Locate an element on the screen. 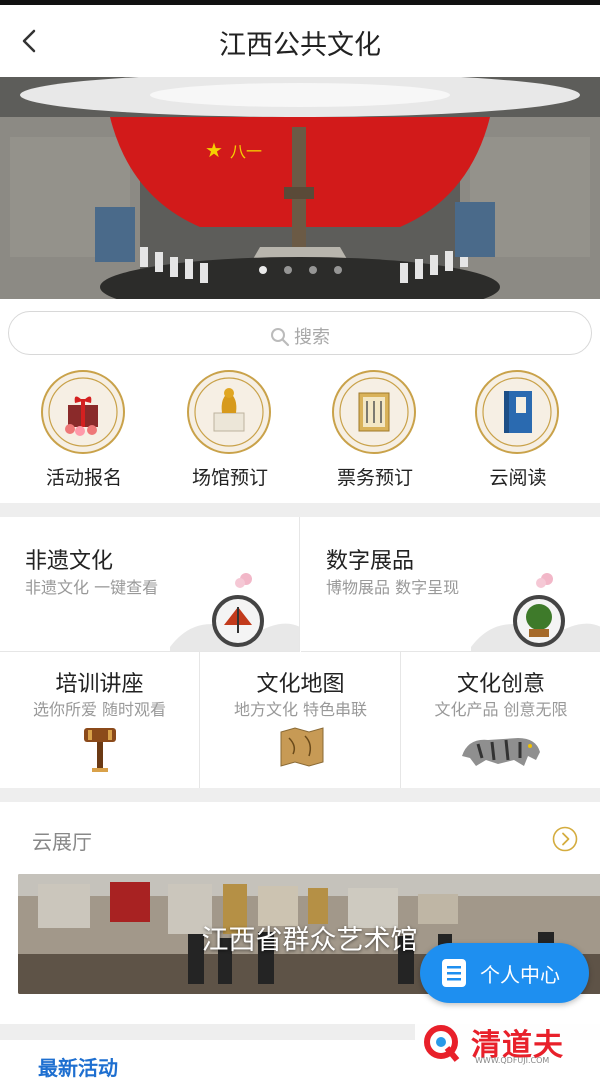 This screenshot has width=600, height=1081. quick-link-ticket-booking: 票务预订 is located at coordinates (375, 432).